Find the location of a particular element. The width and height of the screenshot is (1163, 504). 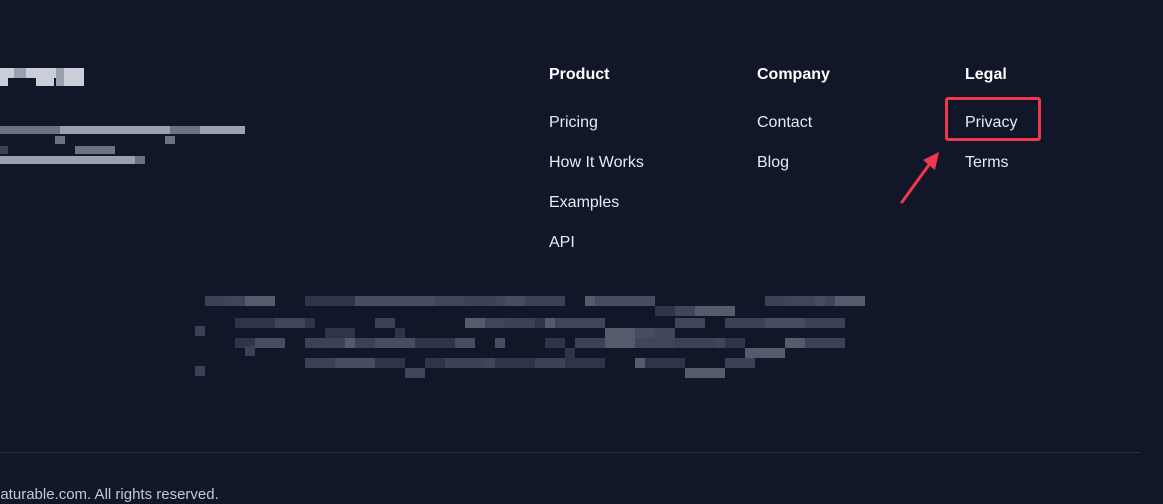

column-title-company: Company is located at coordinates (793, 74).